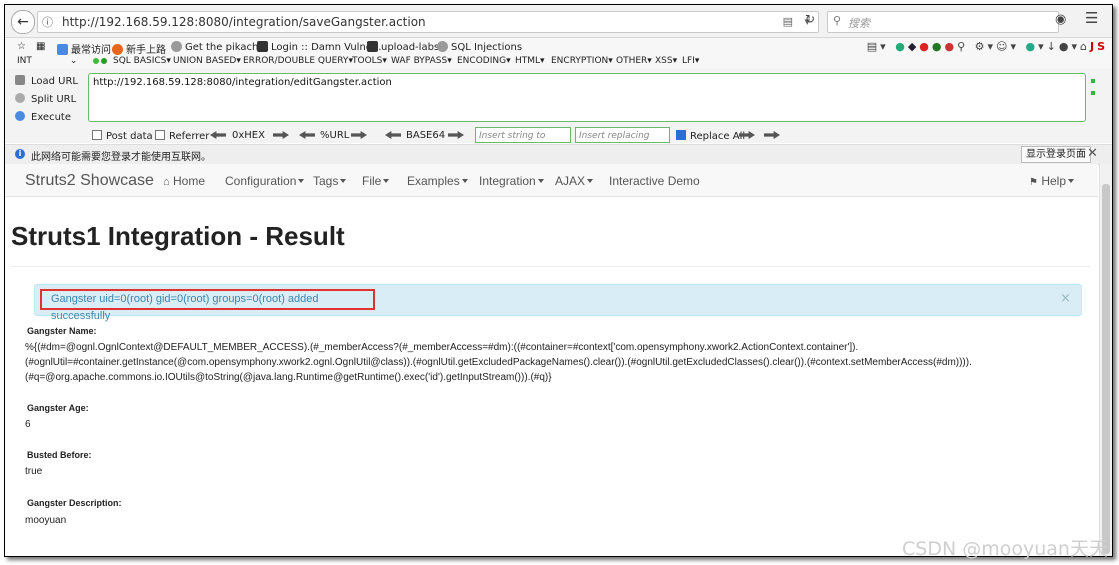  Describe the element at coordinates (987, 46) in the screenshot. I see `extension-icons: ▤▾ ●◆●●●⚲ ⚙▾☺▾ ●▾↓●▾⌂JS` at that location.